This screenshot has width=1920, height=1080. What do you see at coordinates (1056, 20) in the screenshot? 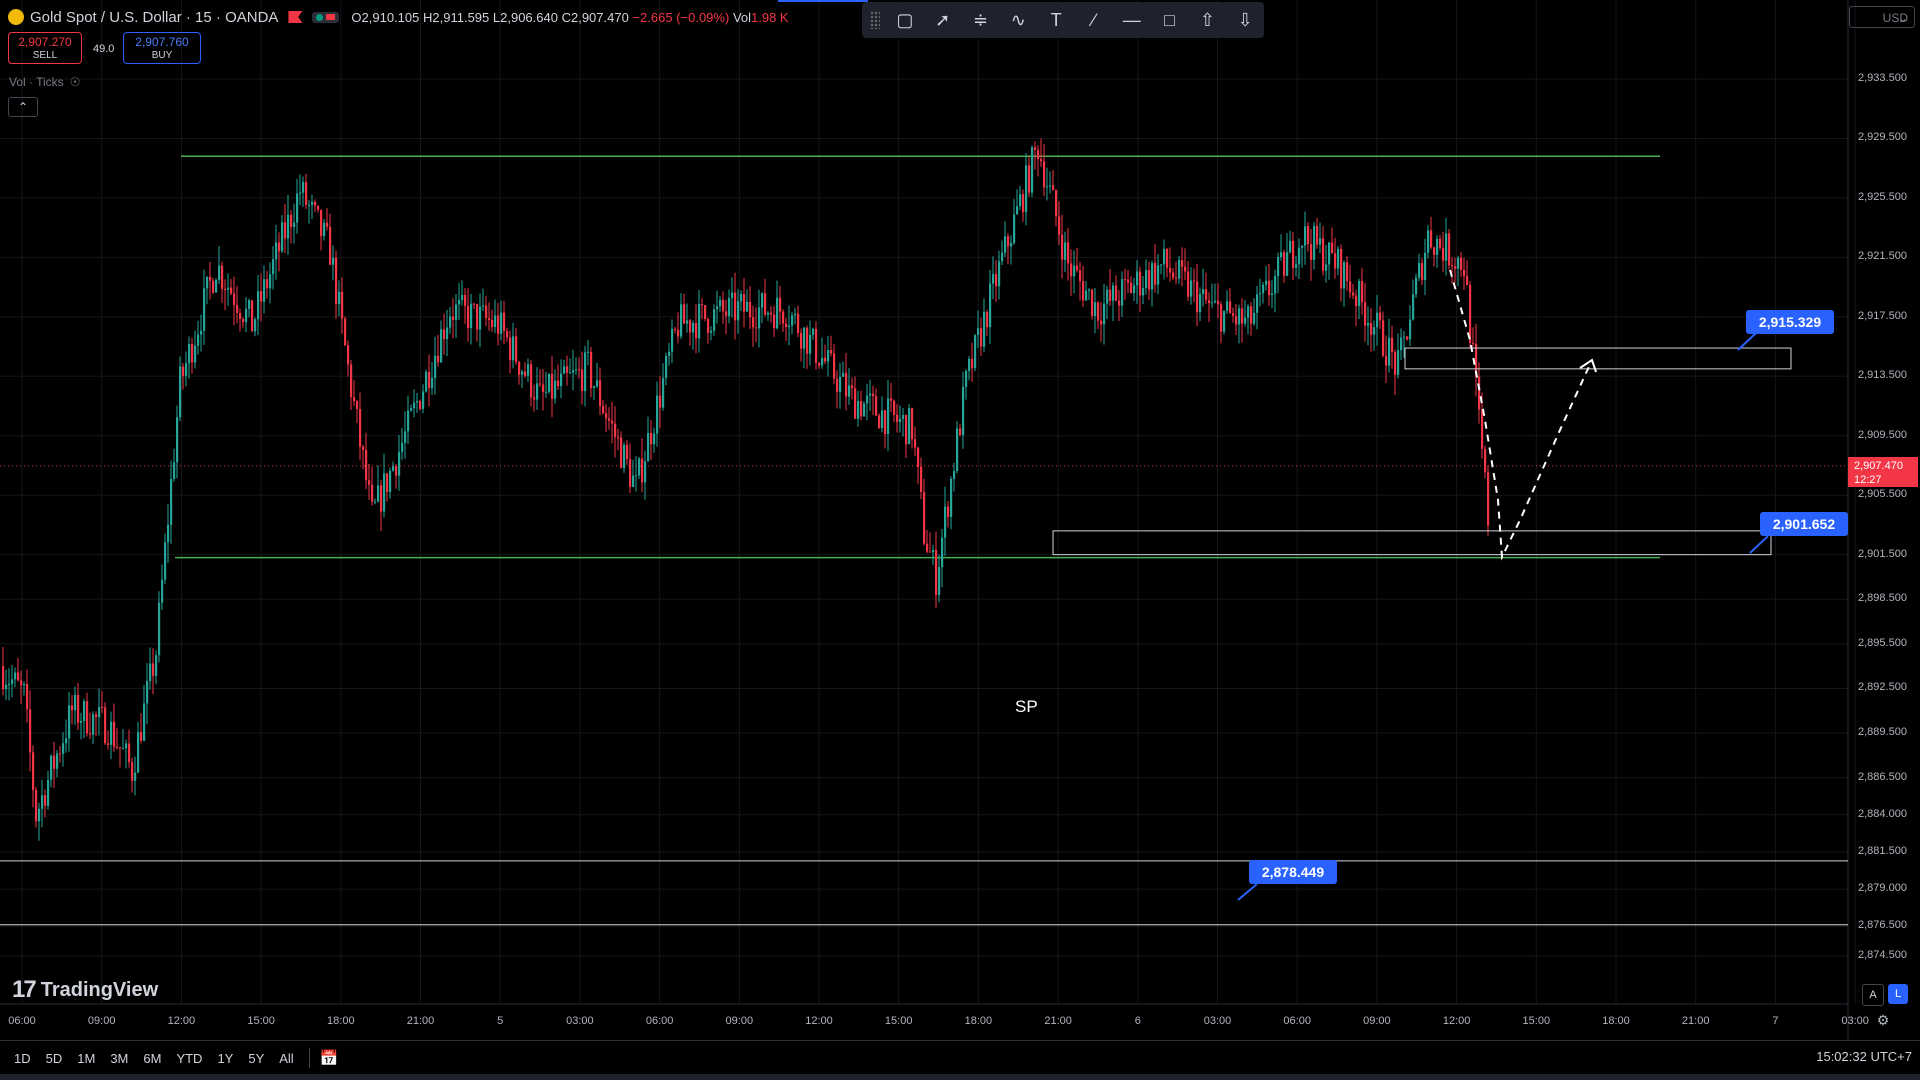
I see `text-icon: T` at bounding box center [1056, 20].